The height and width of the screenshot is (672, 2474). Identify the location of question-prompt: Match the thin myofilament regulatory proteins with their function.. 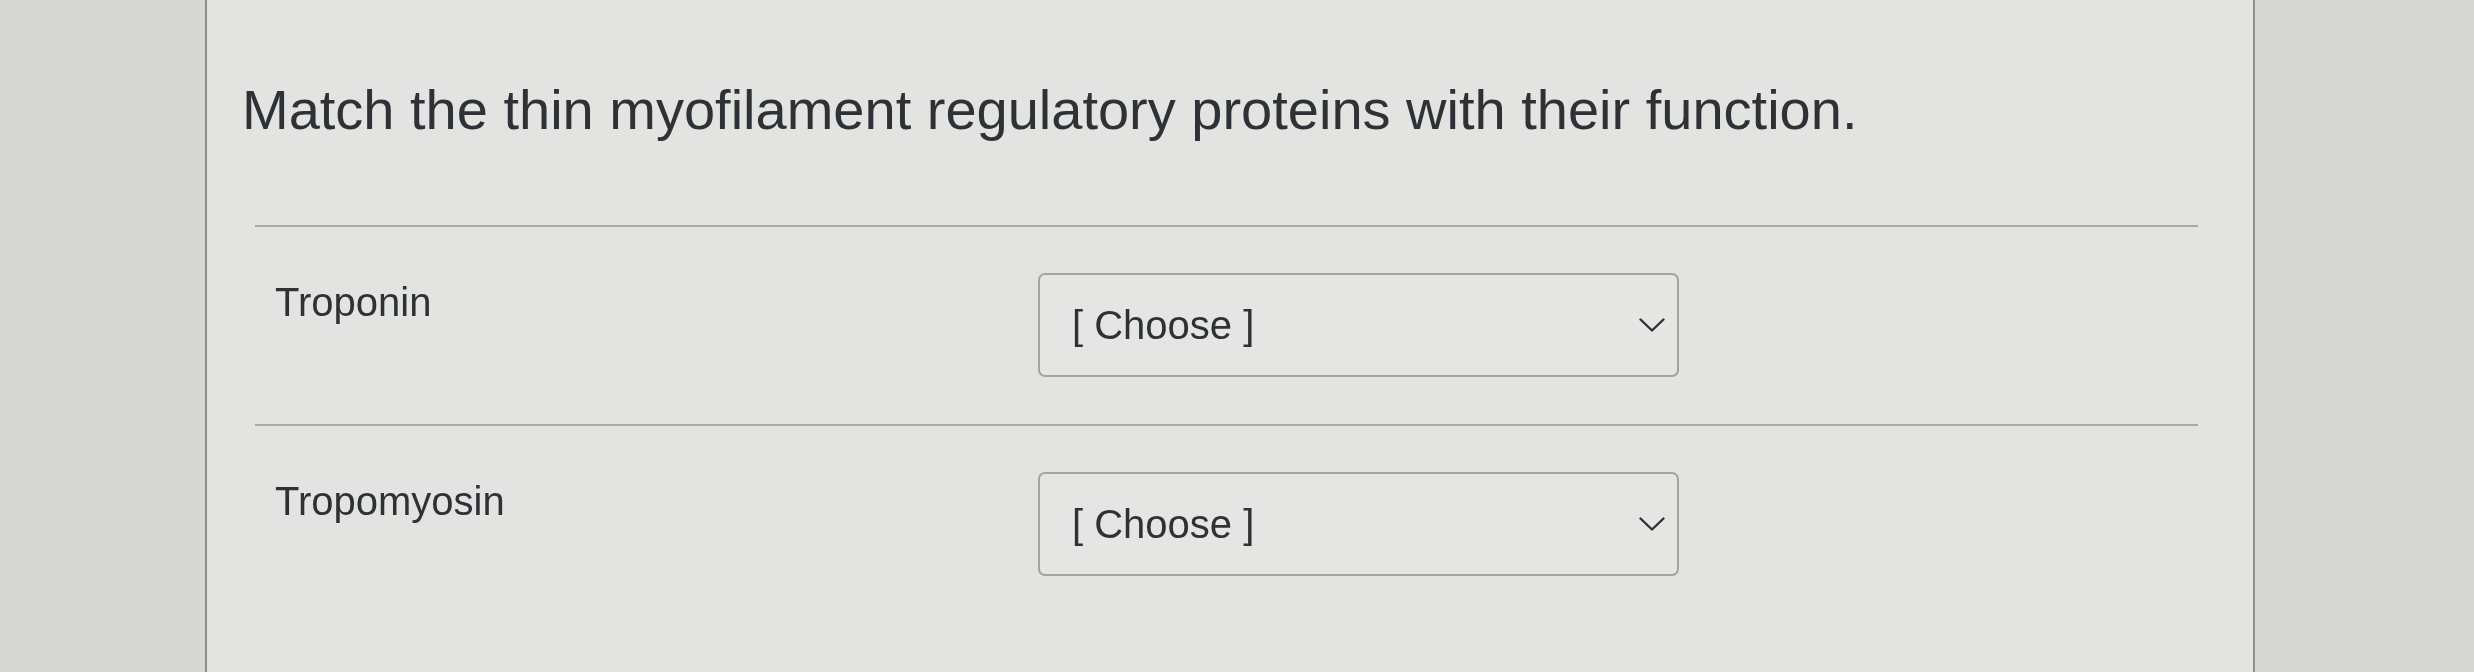
(1050, 110).